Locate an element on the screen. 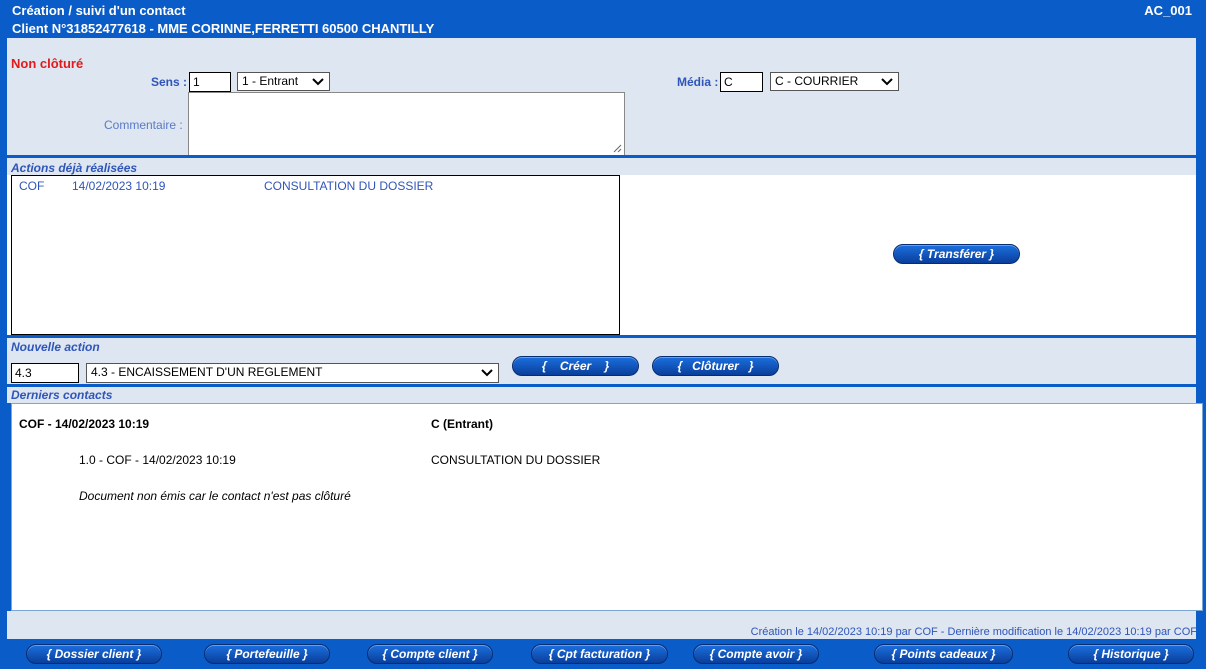  action-date: 14/02/2023 10:19 is located at coordinates (119, 186).